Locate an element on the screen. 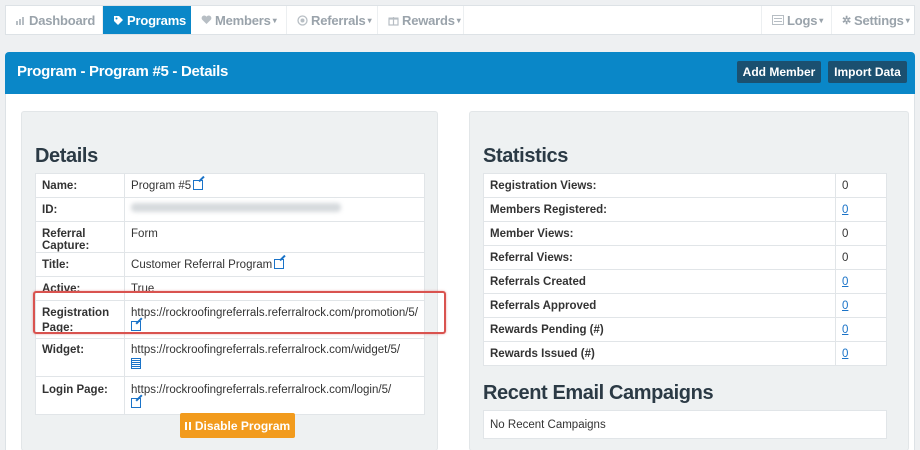  table-row: Title: Customer Referral Program is located at coordinates (229, 264).